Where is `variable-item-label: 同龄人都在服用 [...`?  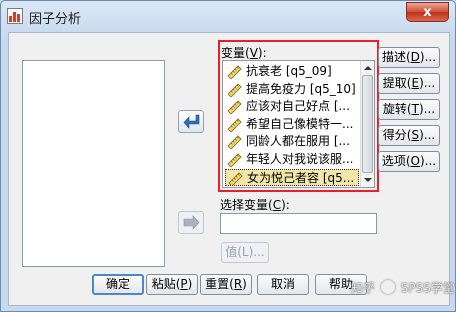
variable-item-label: 同龄人都在服用 [... is located at coordinates (298, 141).